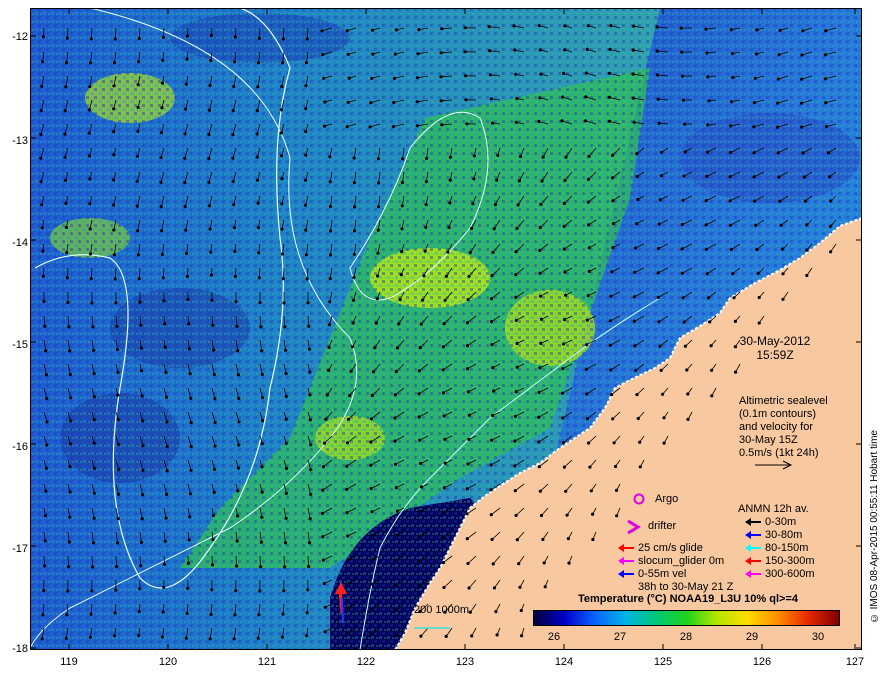  What do you see at coordinates (855, 662) in the screenshot?
I see `x-tick-label: 127` at bounding box center [855, 662].